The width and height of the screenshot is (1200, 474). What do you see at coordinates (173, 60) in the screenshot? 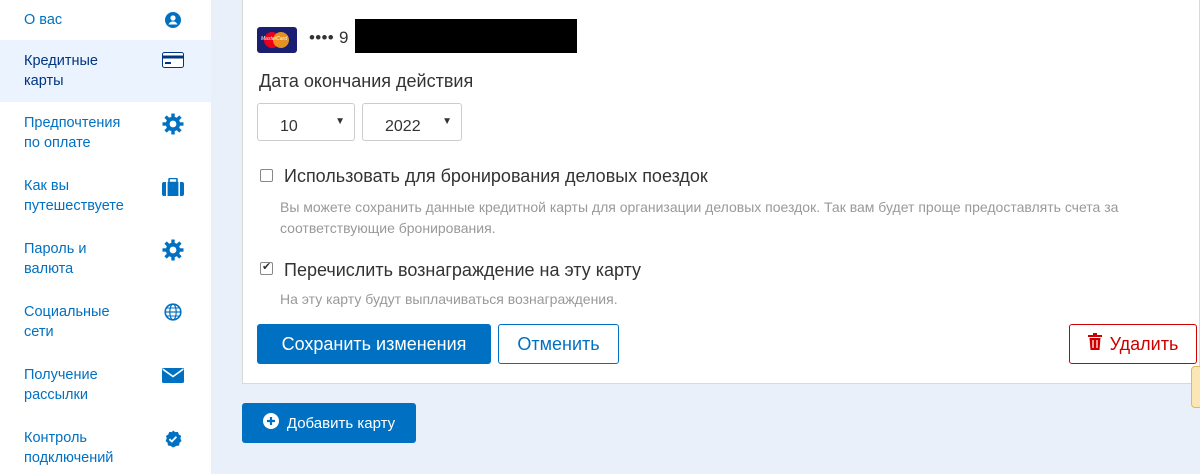
I see `credit-card-icon` at bounding box center [173, 60].